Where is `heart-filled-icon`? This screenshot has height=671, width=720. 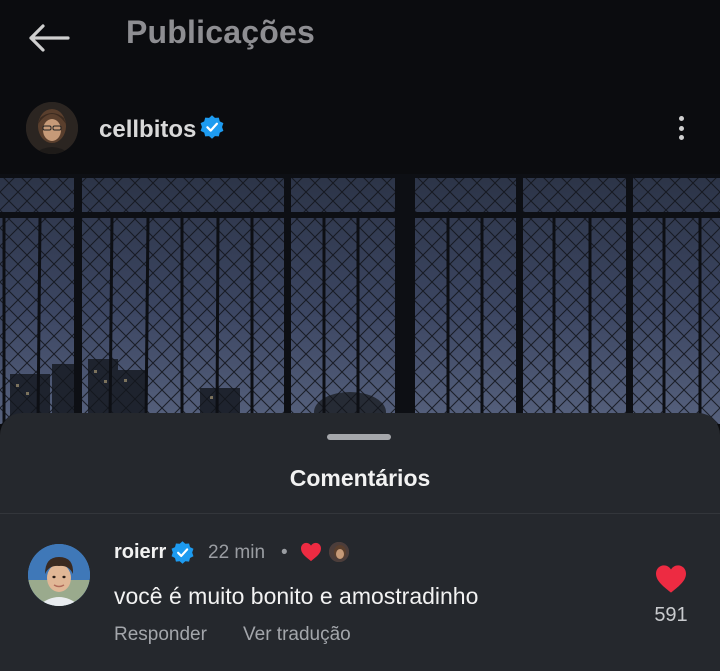
heart-filled-icon is located at coordinates (671, 579).